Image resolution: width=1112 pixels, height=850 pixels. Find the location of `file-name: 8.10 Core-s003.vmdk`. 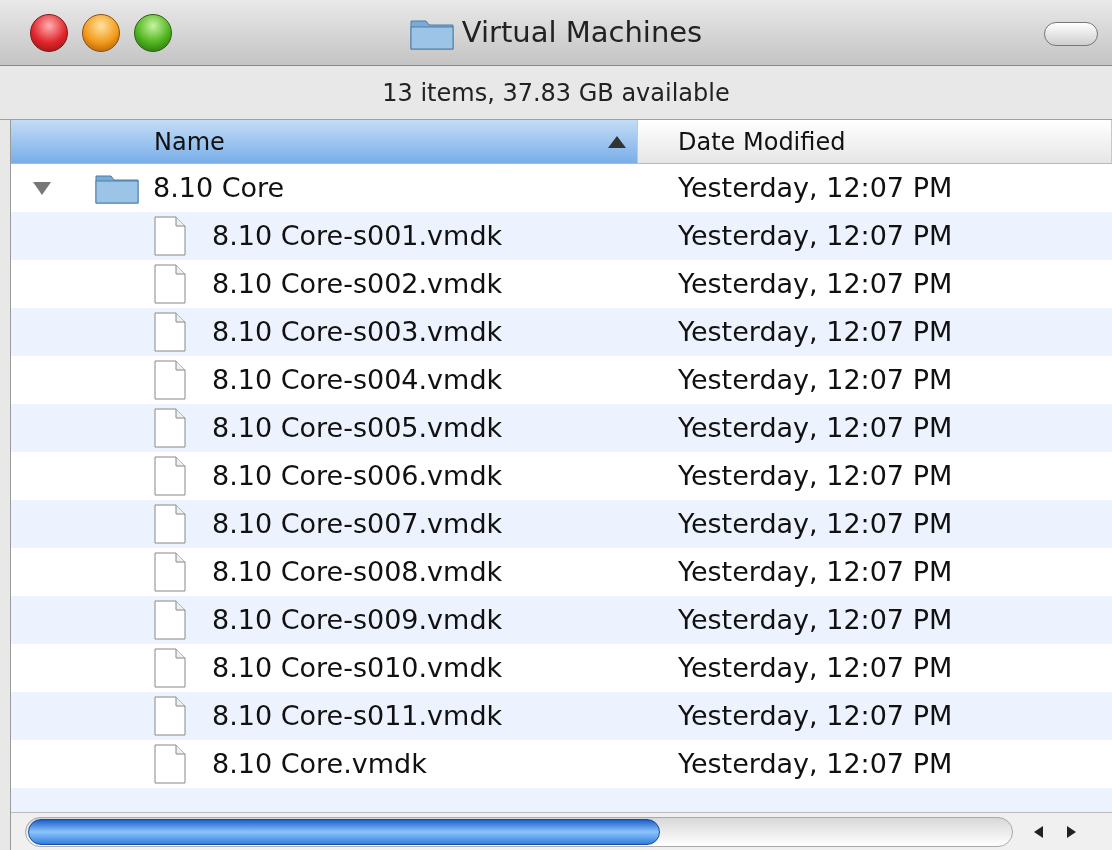

file-name: 8.10 Core-s003.vmdk is located at coordinates (357, 332).